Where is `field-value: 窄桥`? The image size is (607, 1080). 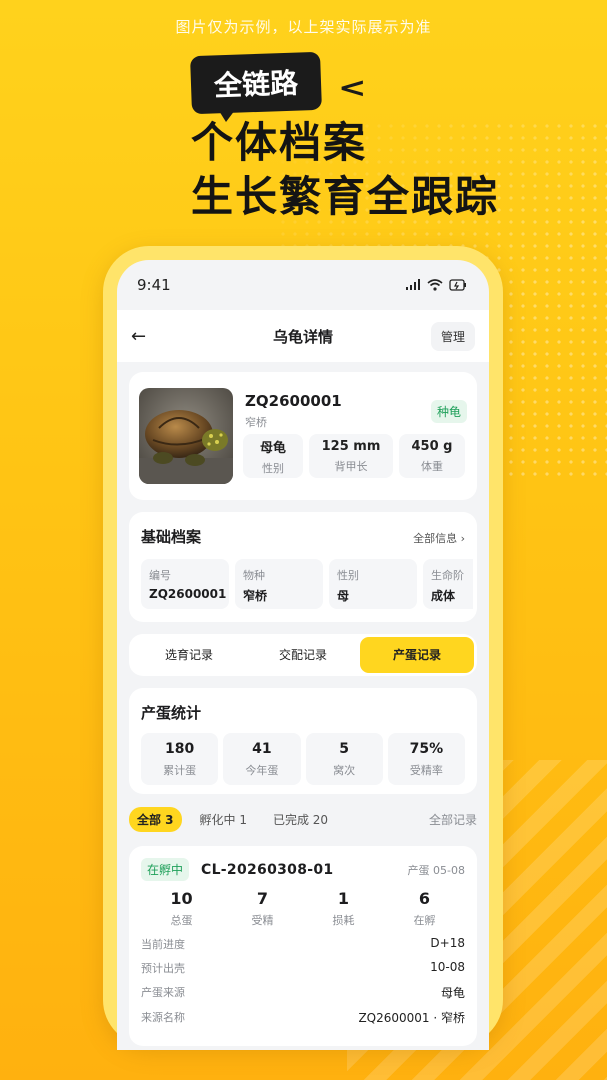 field-value: 窄桥 is located at coordinates (255, 596).